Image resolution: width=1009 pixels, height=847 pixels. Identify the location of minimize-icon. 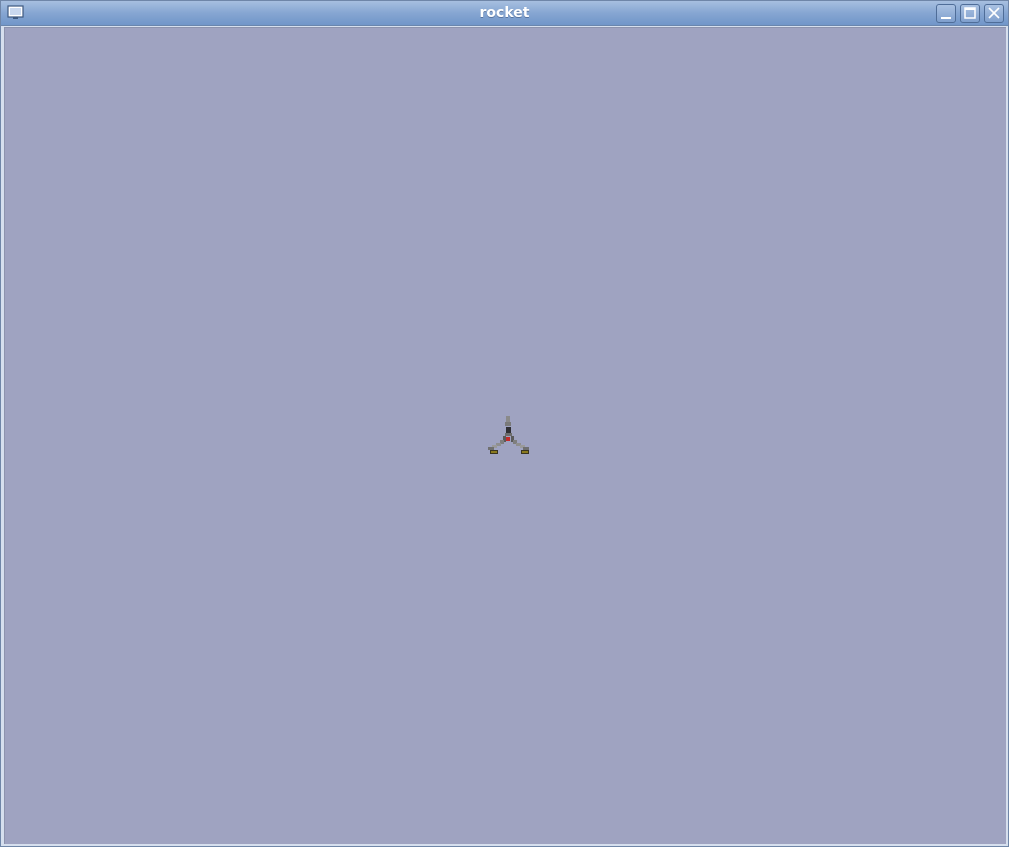
(946, 18).